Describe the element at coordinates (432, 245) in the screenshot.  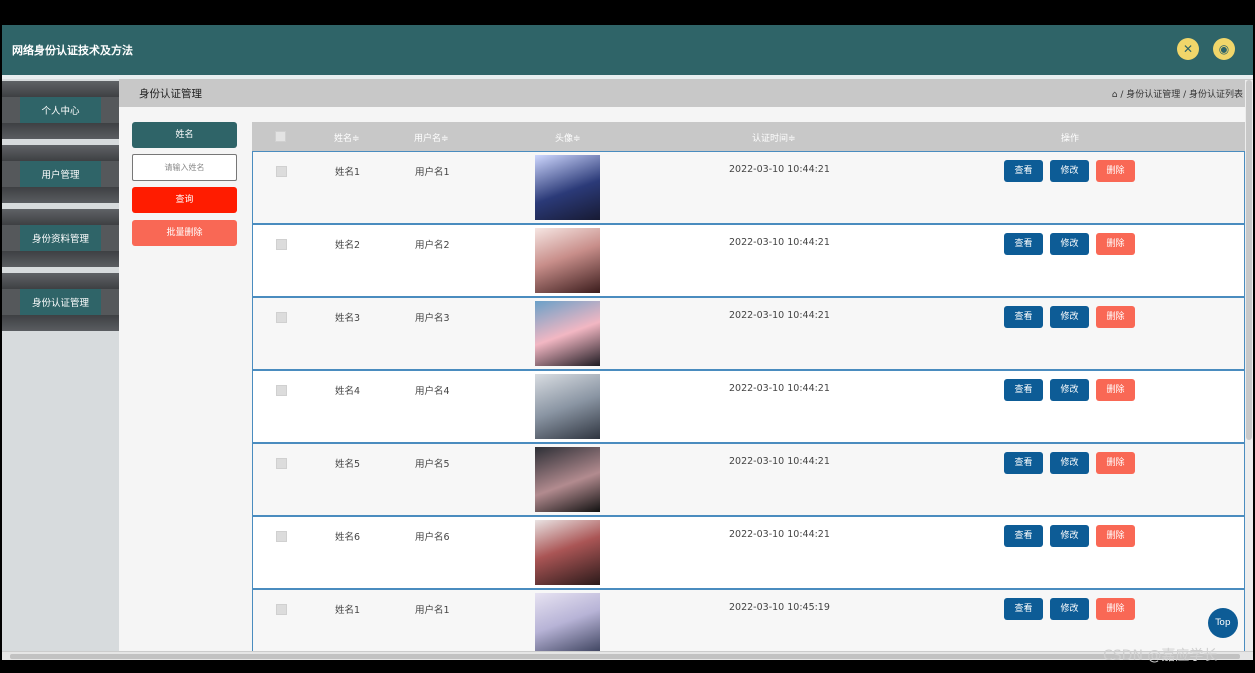
I see `row-username: 用户名2` at that location.